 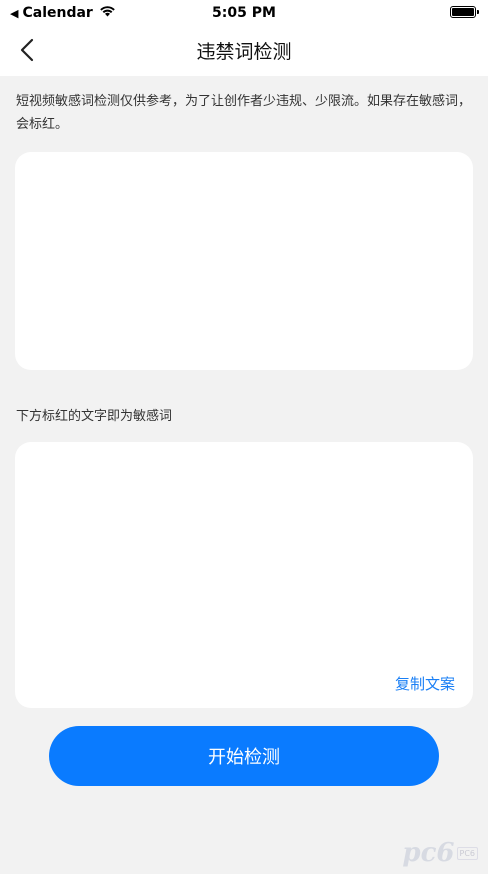 What do you see at coordinates (244, 756) in the screenshot?
I see `start-detection-button: 开始检测` at bounding box center [244, 756].